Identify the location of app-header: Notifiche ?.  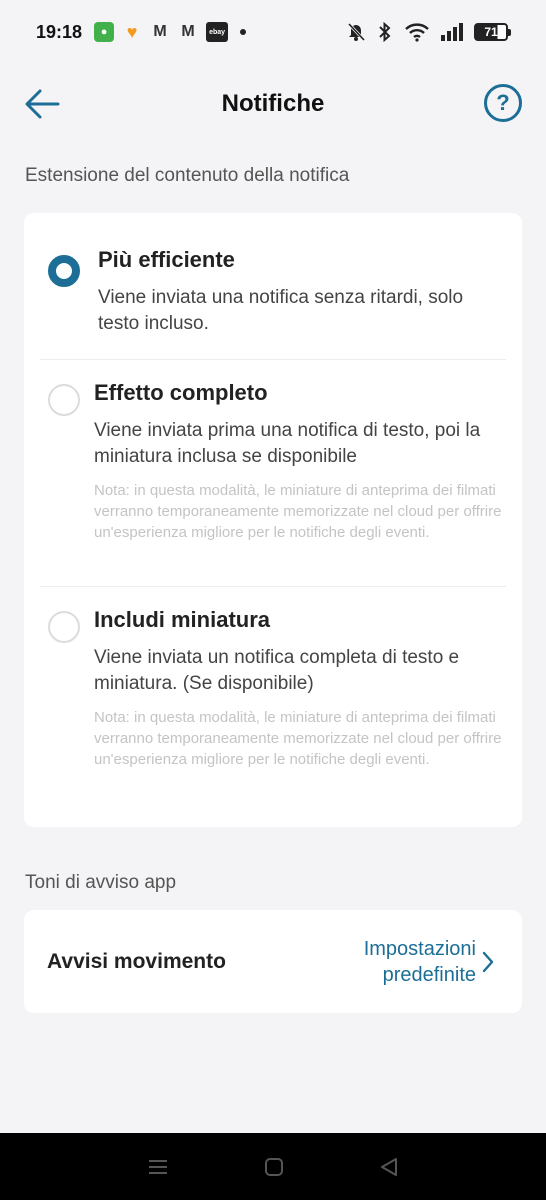
(273, 104).